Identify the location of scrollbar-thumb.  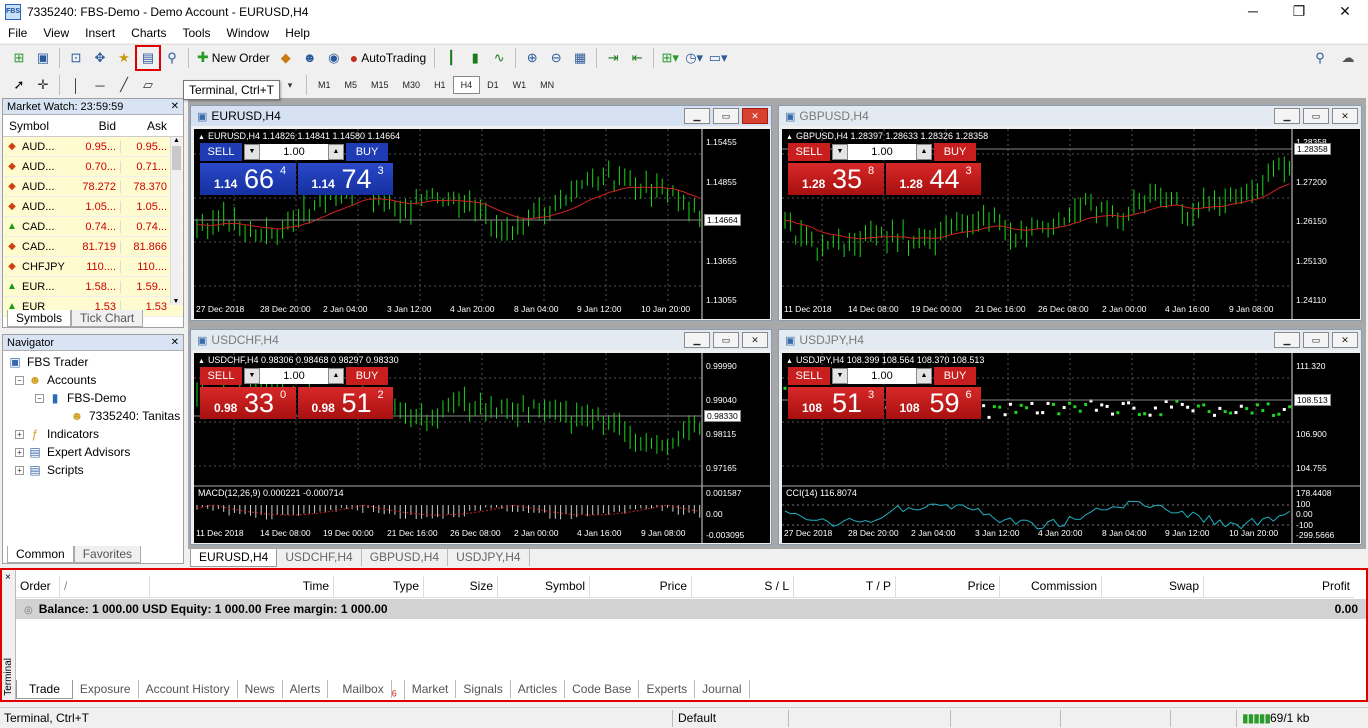
(176, 158).